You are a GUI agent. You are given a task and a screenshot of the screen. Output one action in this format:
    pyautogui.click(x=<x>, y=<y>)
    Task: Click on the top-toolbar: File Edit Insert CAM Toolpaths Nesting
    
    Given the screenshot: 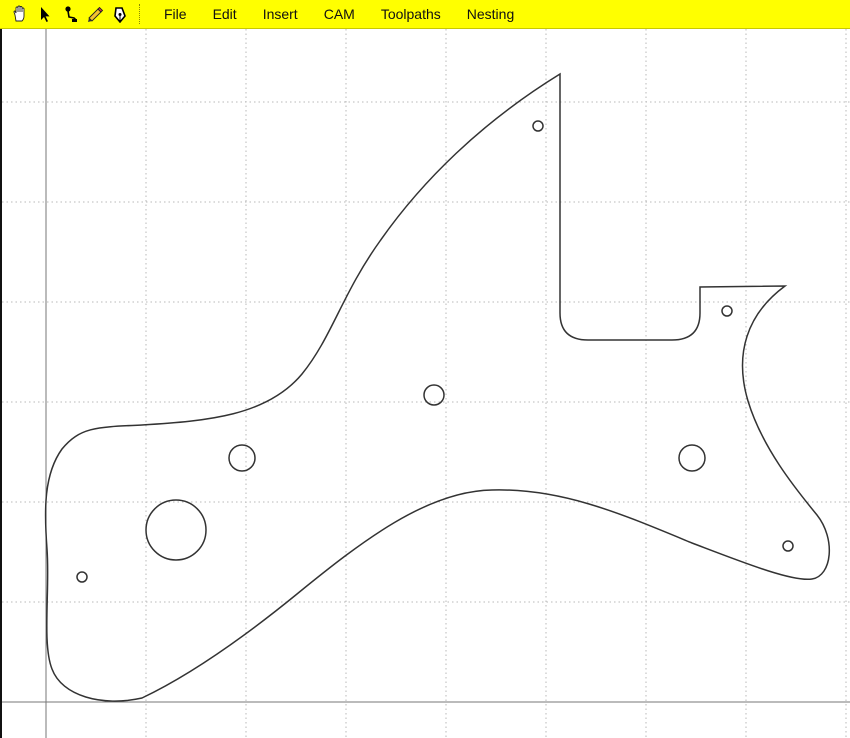 What is the action you would take?
    pyautogui.click(x=425, y=14)
    